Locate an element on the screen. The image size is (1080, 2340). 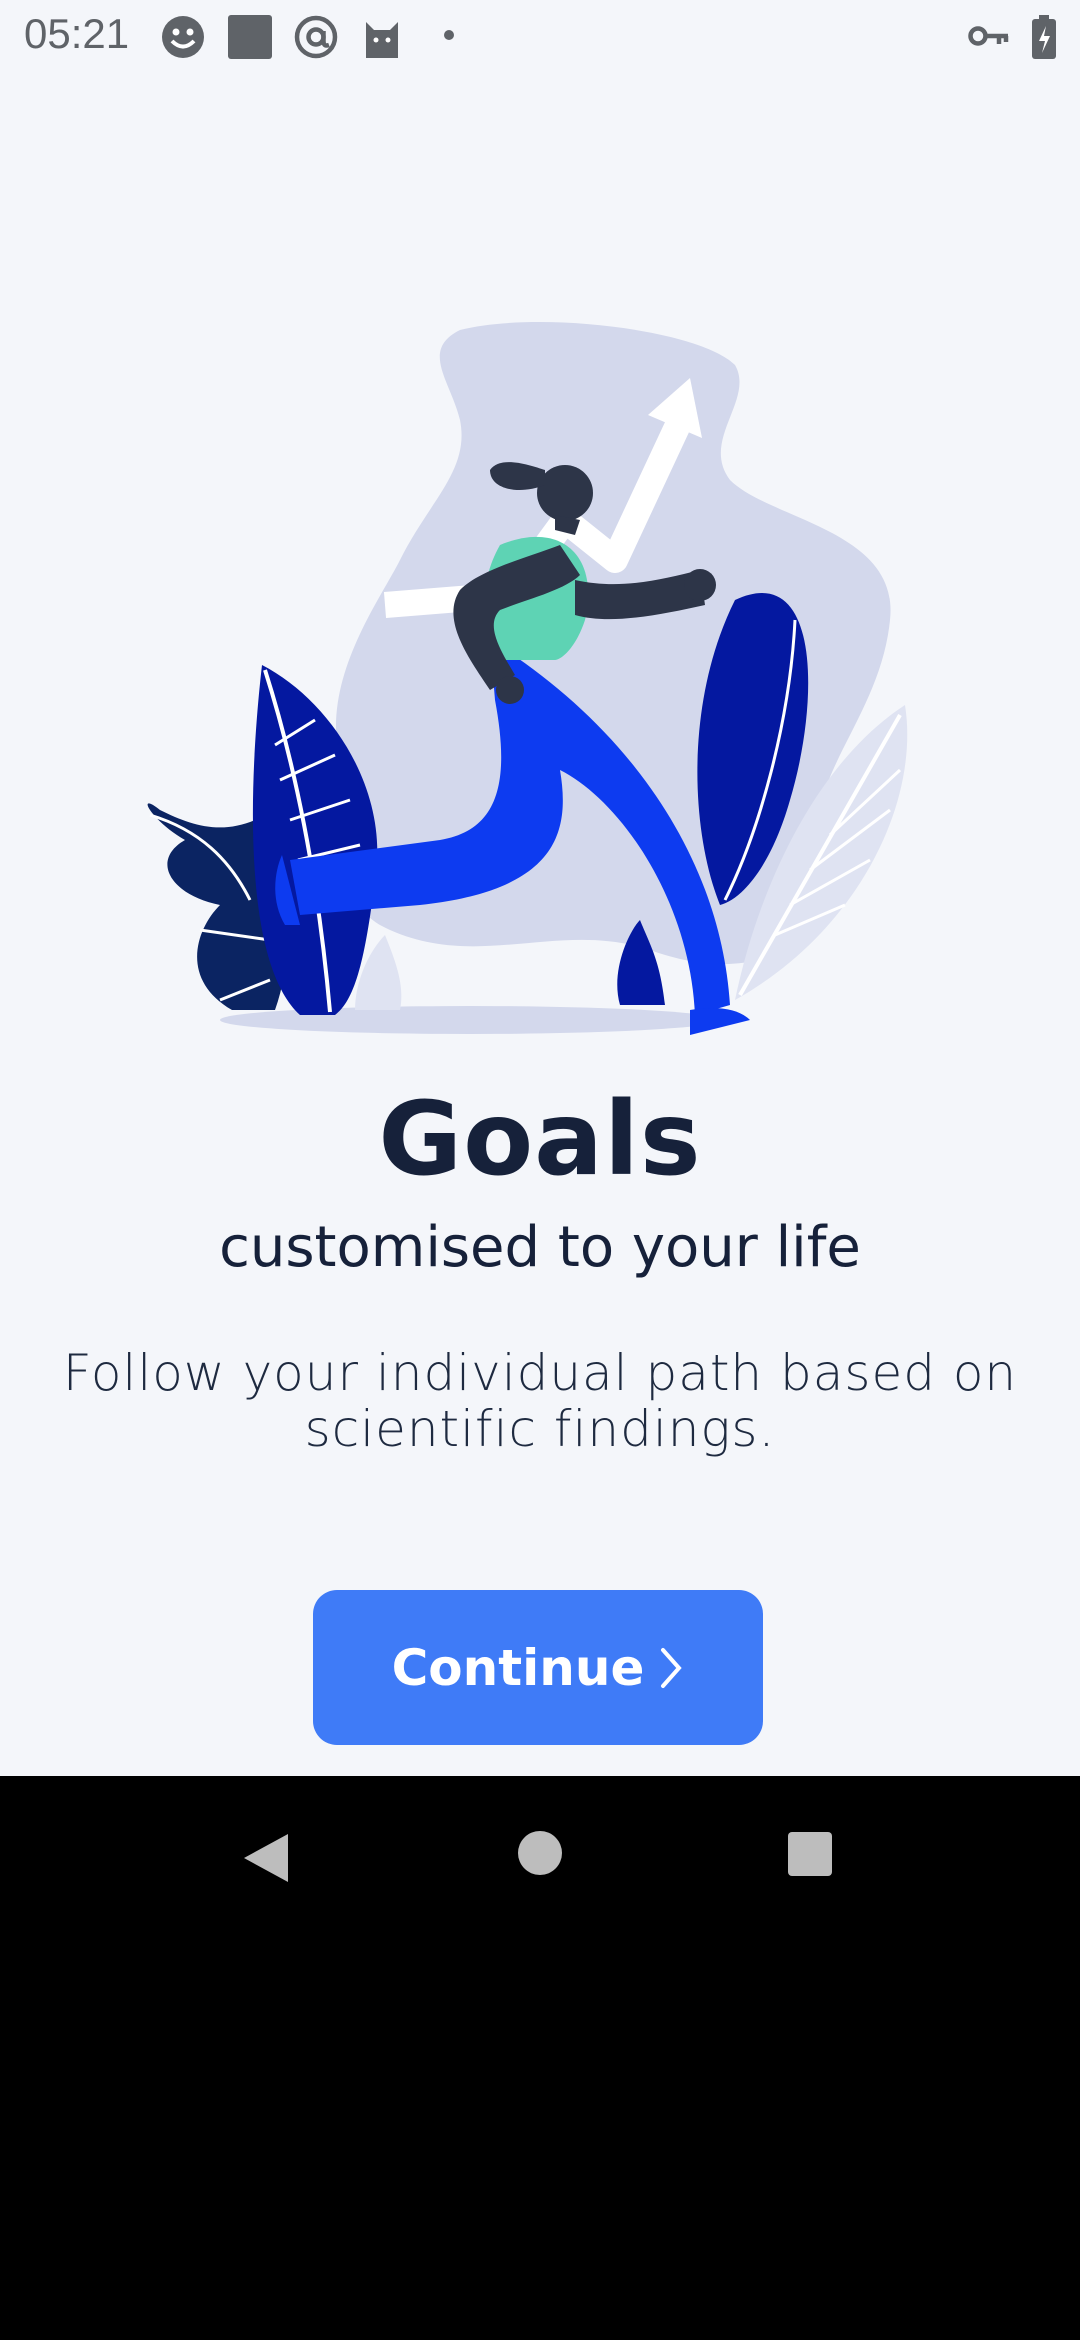
status-time: 05:21 is located at coordinates (77, 33).